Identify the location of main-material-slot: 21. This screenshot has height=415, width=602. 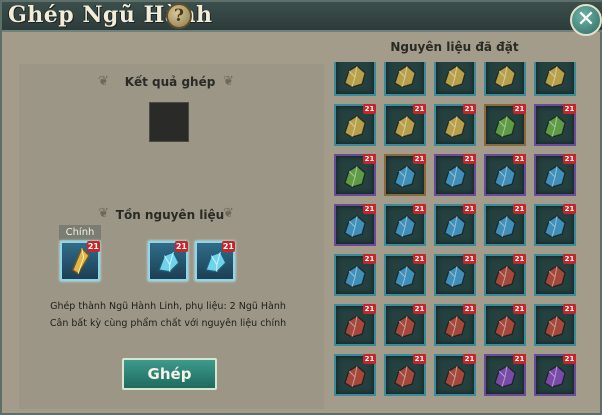
(80, 261).